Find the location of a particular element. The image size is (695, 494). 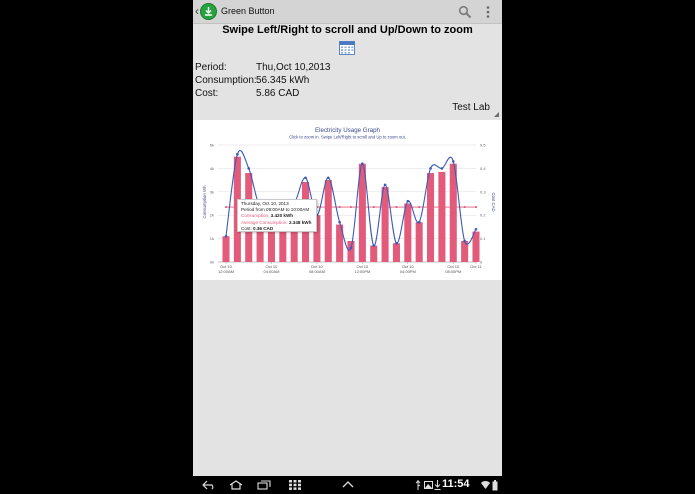

tooltip-cost-value: 0.36 CAD is located at coordinates (263, 228).